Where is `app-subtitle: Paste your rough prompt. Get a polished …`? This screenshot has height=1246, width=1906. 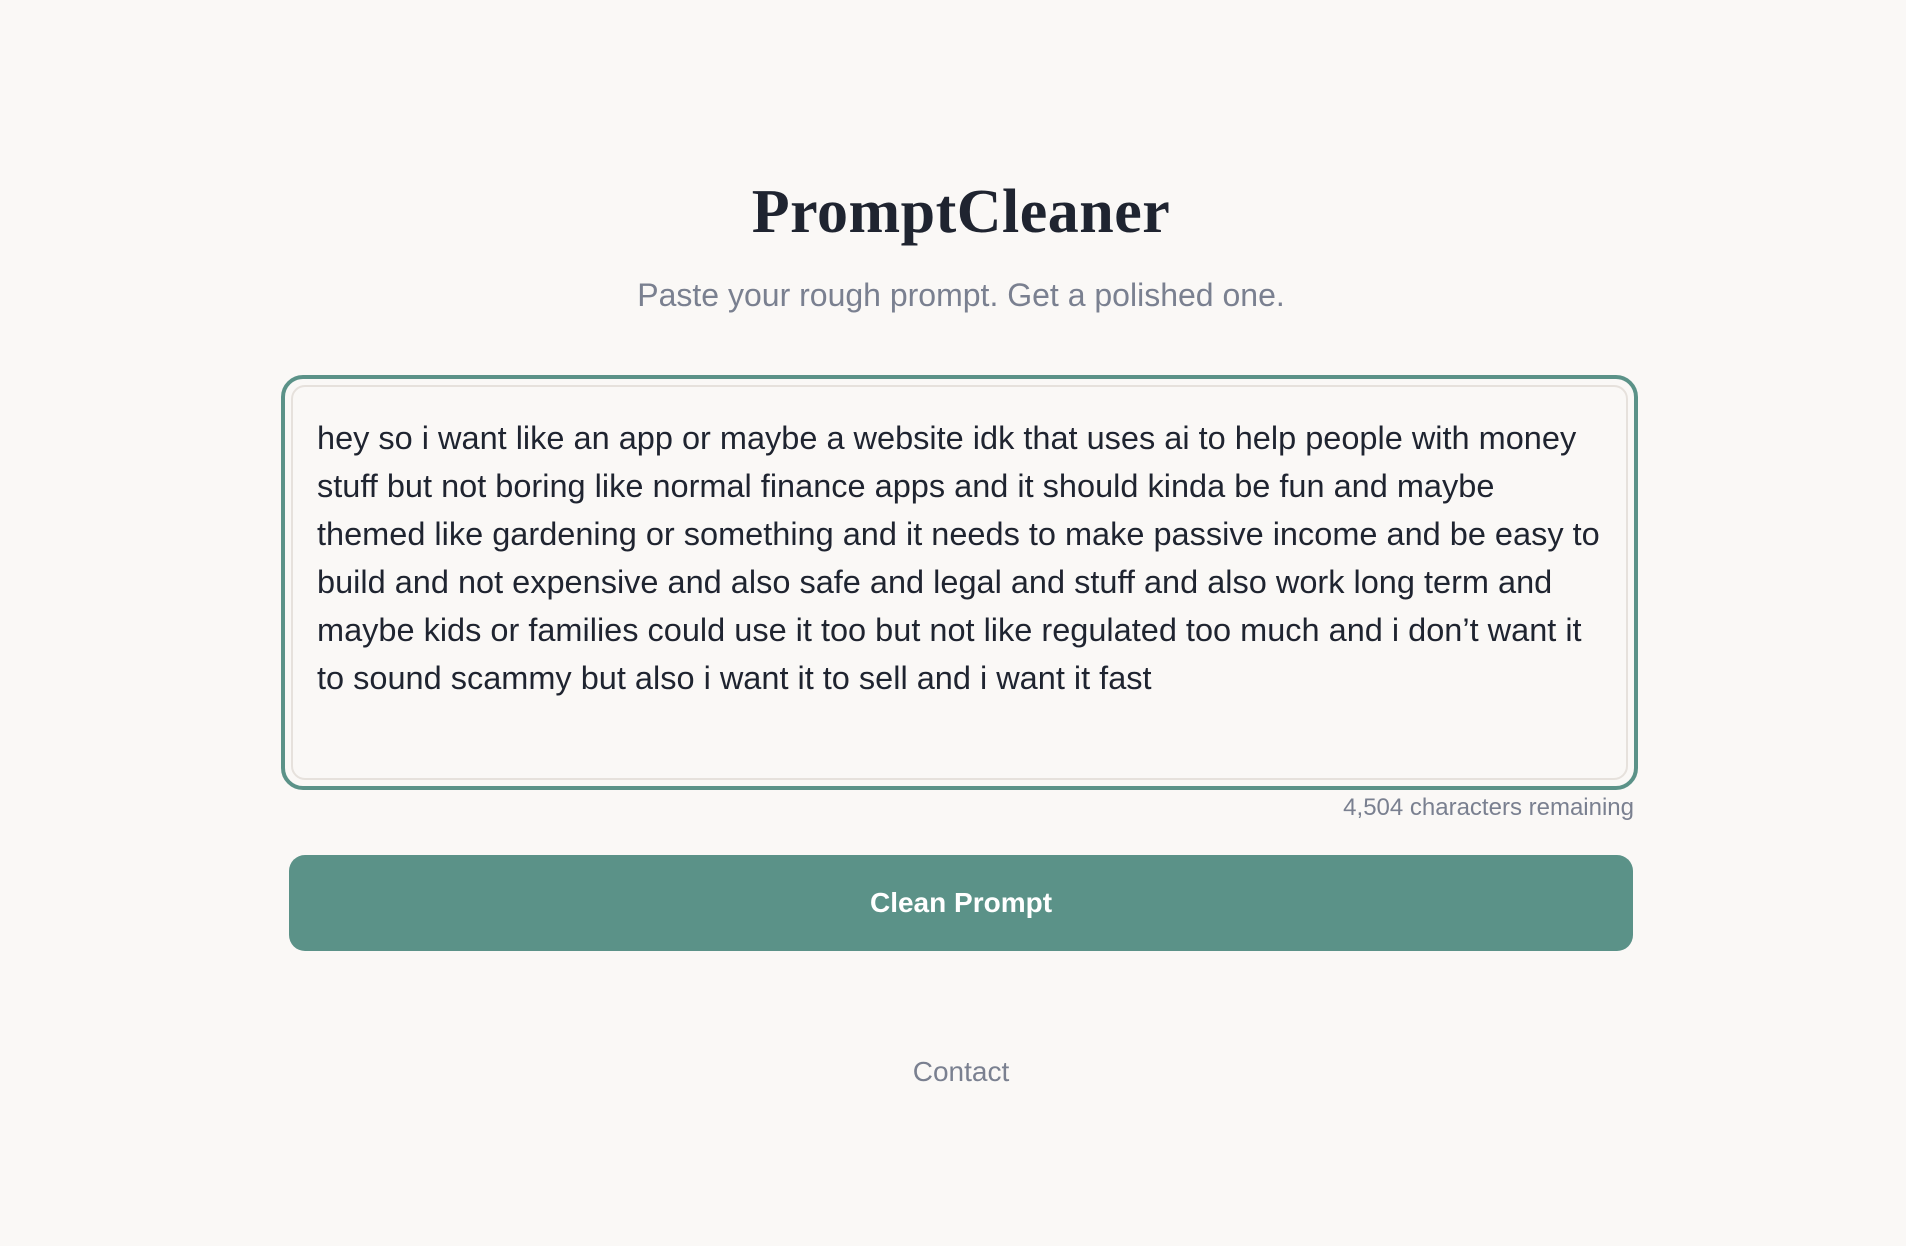 app-subtitle: Paste your rough prompt. Get a polished … is located at coordinates (961, 295).